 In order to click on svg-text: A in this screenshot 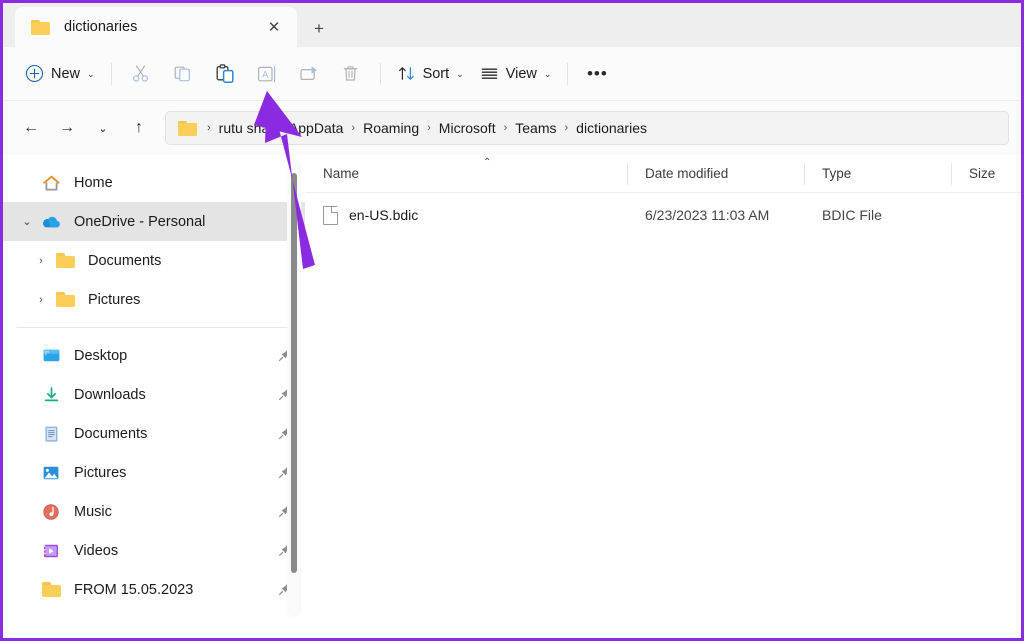, I will do `click(265, 74)`.